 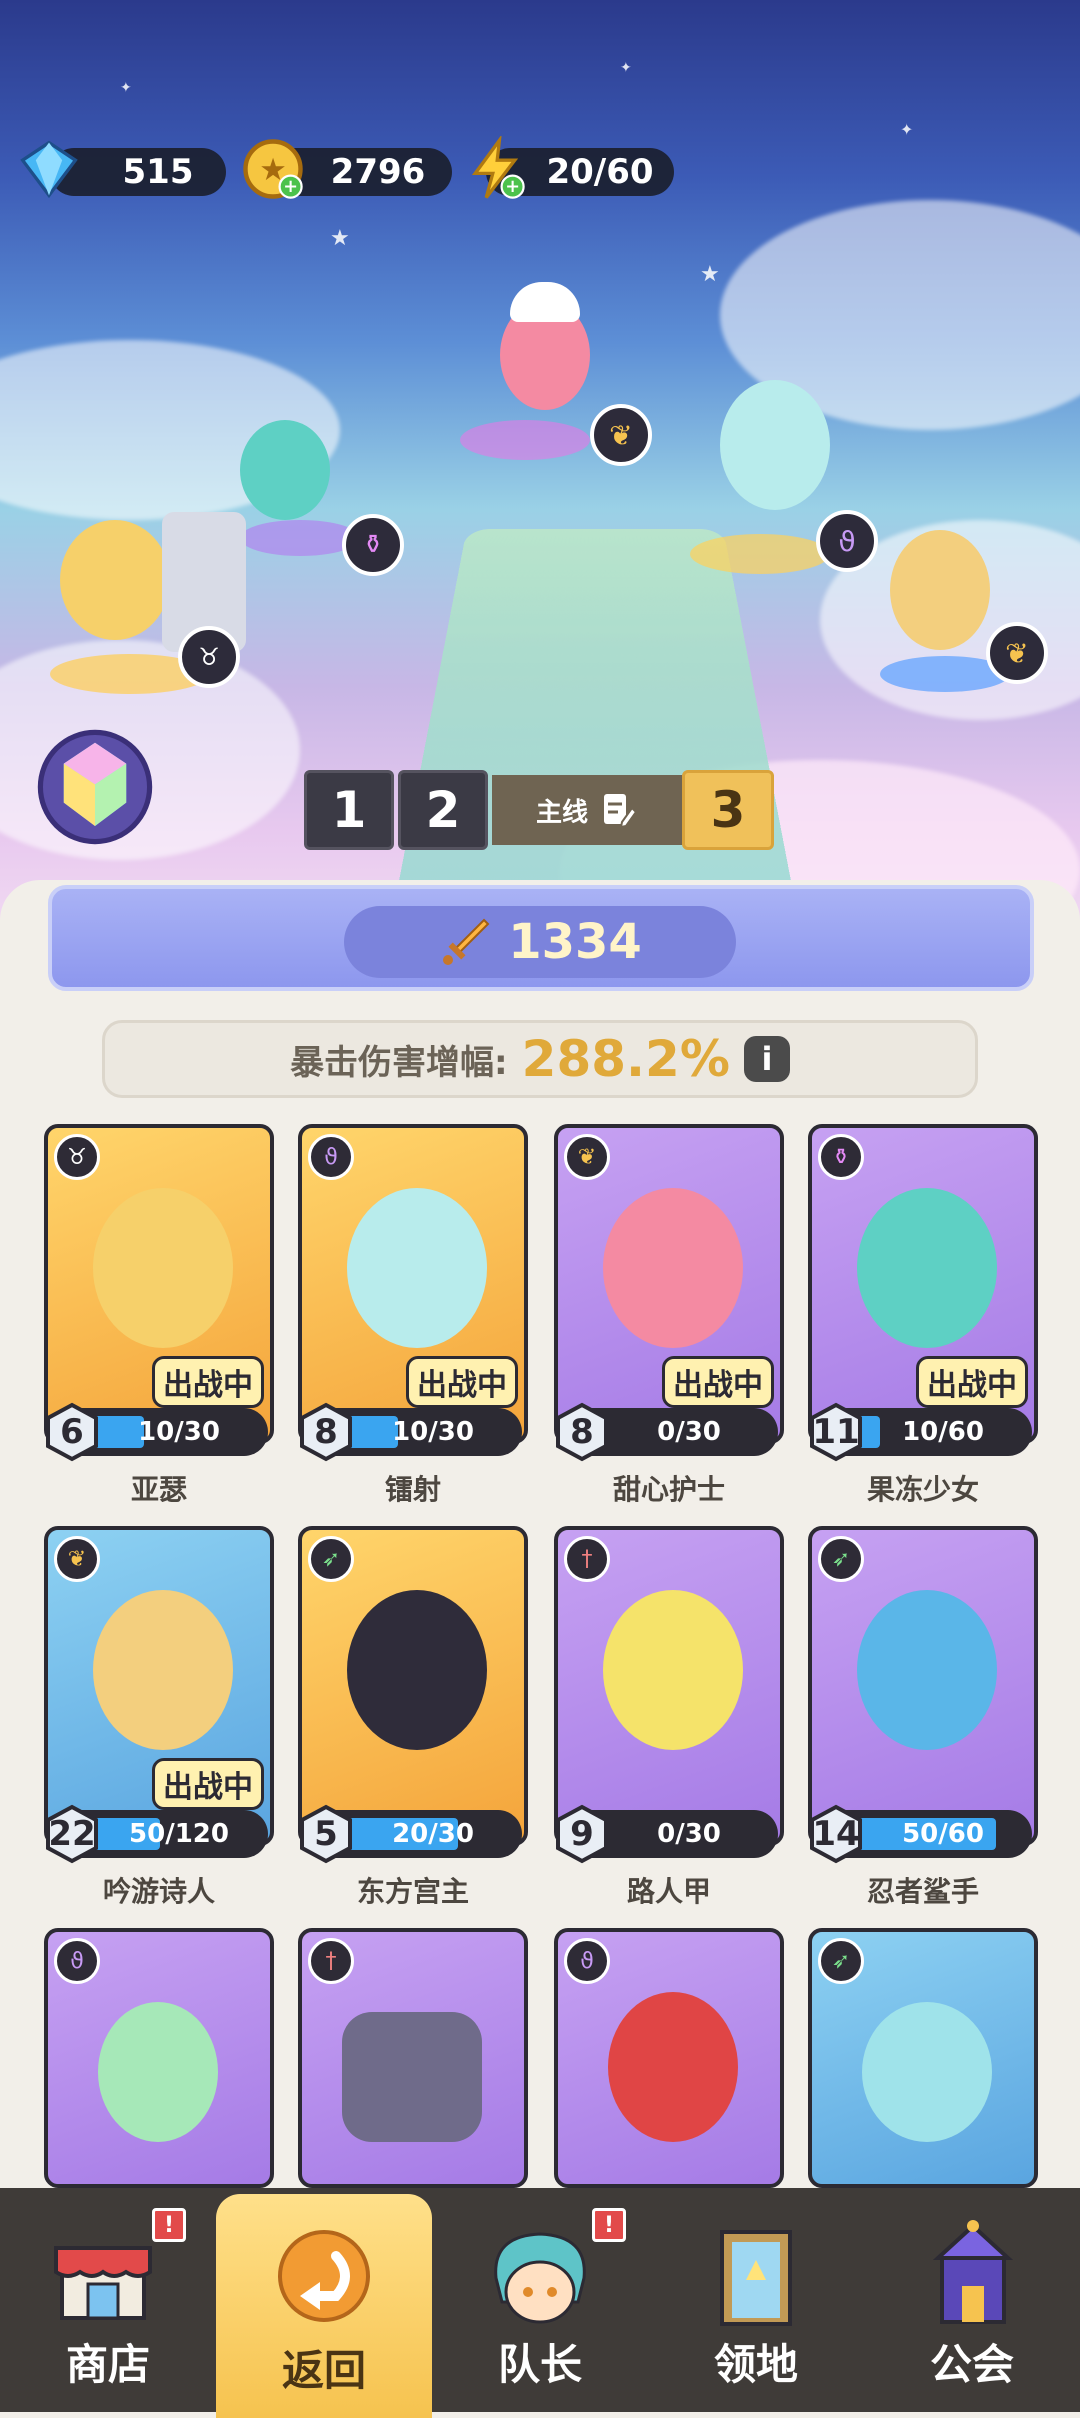 I want to click on level-value: 6, so click(x=72, y=1432).